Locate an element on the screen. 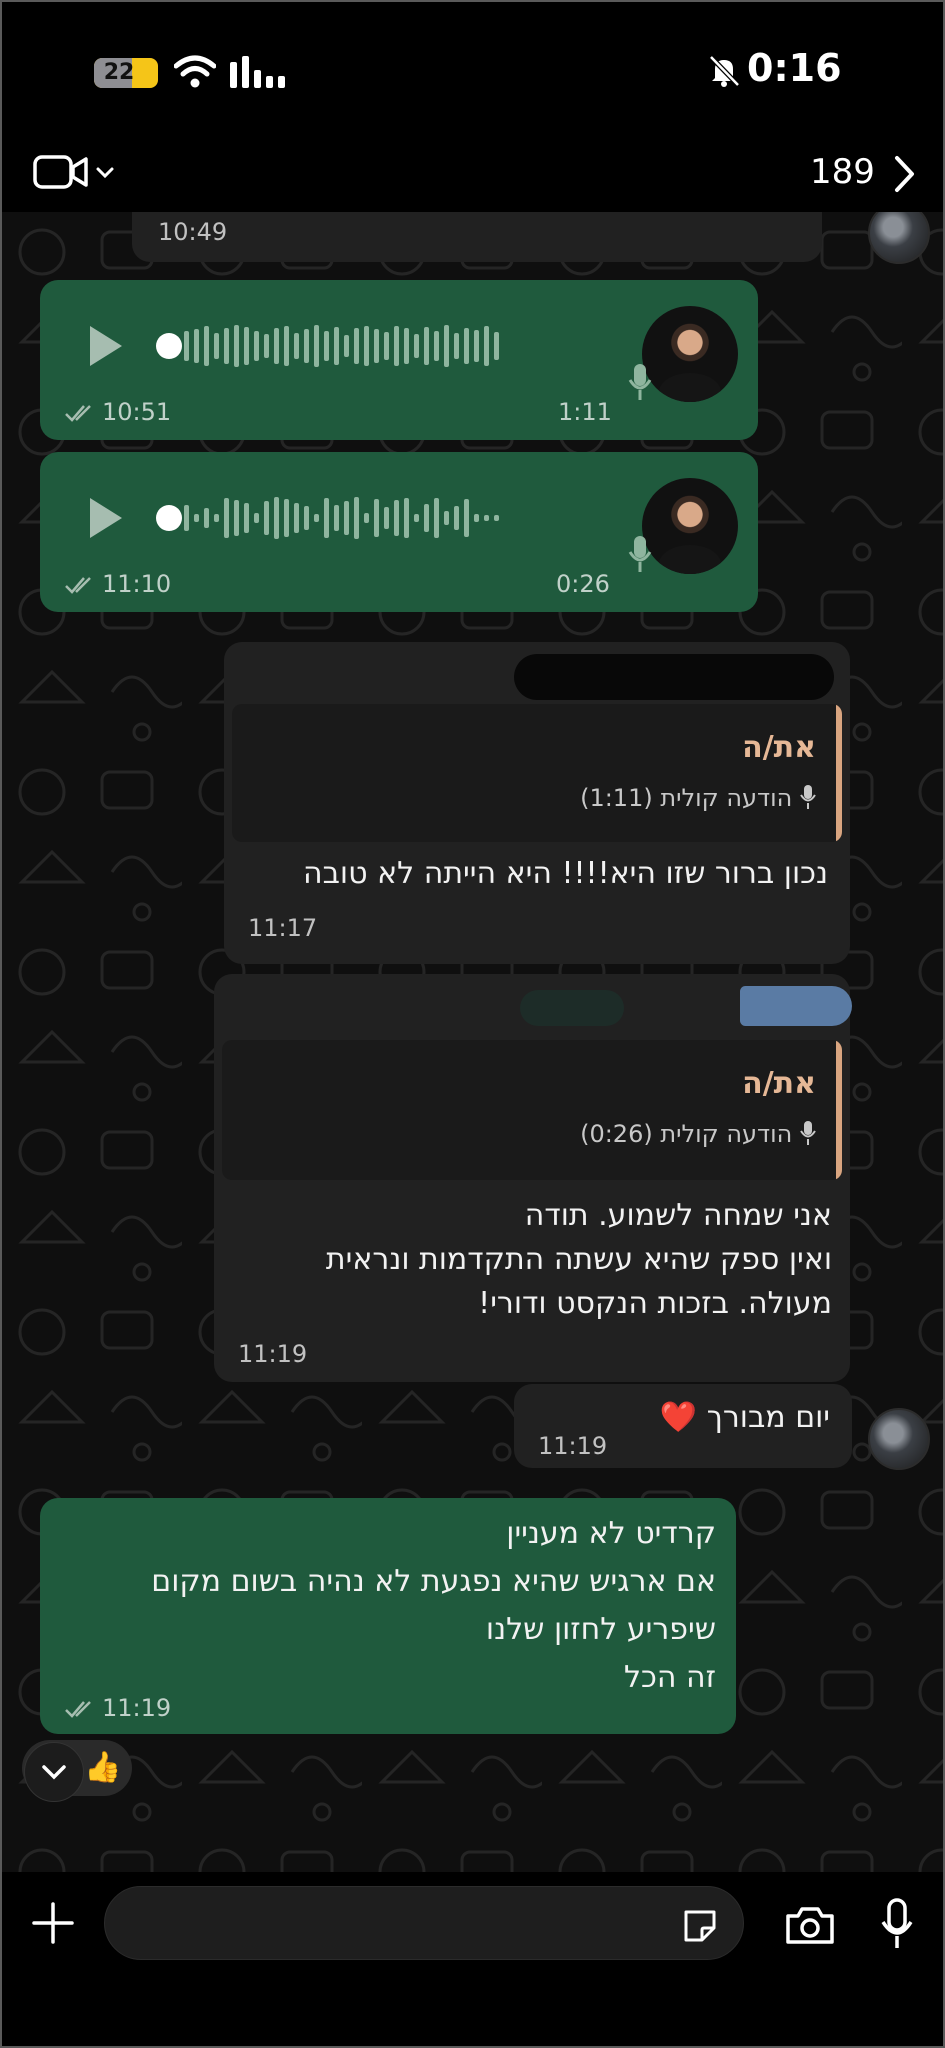 The width and height of the screenshot is (945, 2048). message-time: 10:51 is located at coordinates (137, 412).